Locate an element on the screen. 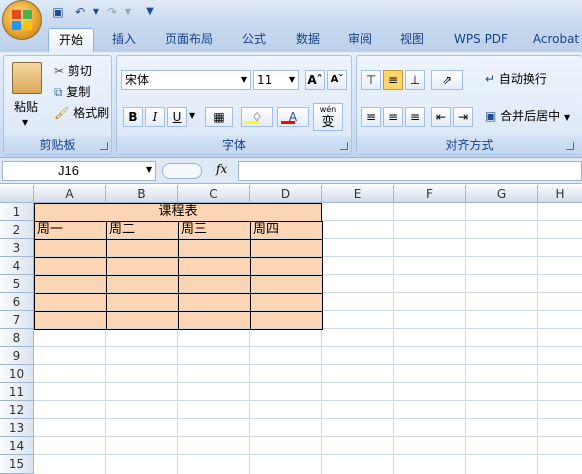  cut-button: ✂ 剪切 is located at coordinates (73, 71).